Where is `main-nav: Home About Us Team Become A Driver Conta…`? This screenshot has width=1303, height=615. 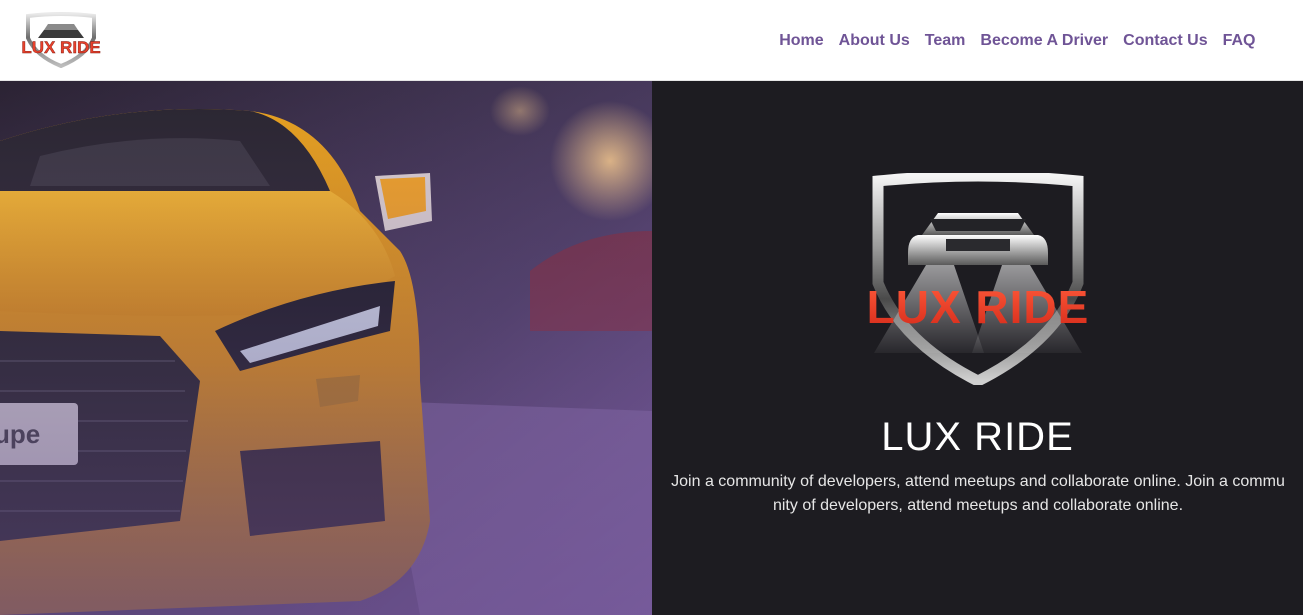 main-nav: Home About Us Team Become A Driver Conta… is located at coordinates (1017, 40).